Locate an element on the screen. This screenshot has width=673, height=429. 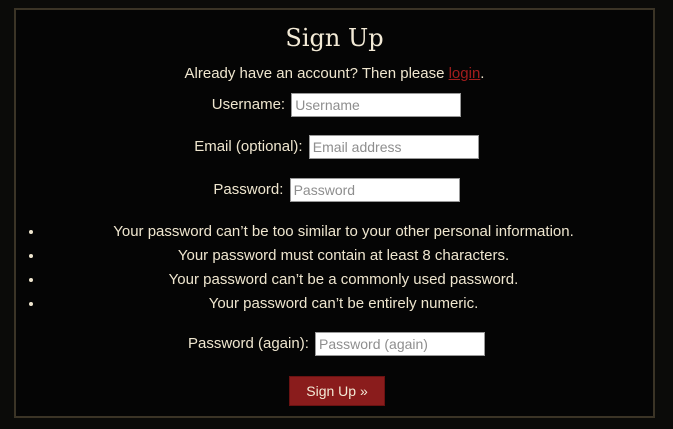
login-link: login is located at coordinates (465, 73).